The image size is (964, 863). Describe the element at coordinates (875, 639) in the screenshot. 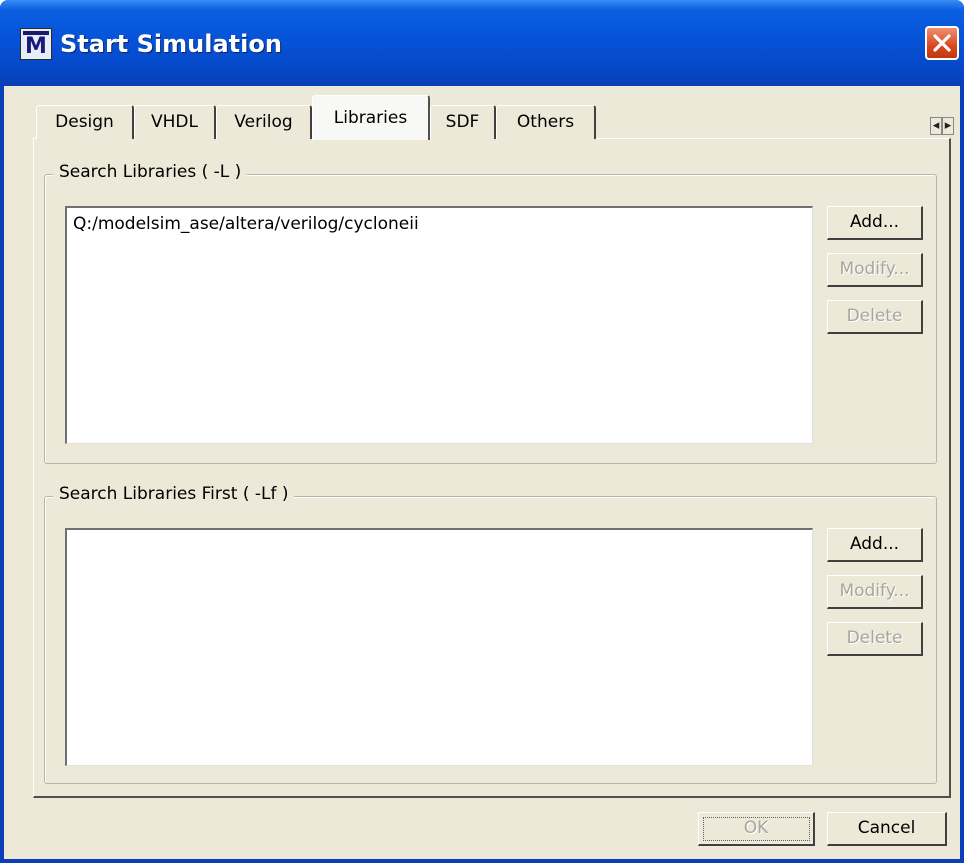

I see `search-libraries-first-delete-button: Delete` at that location.